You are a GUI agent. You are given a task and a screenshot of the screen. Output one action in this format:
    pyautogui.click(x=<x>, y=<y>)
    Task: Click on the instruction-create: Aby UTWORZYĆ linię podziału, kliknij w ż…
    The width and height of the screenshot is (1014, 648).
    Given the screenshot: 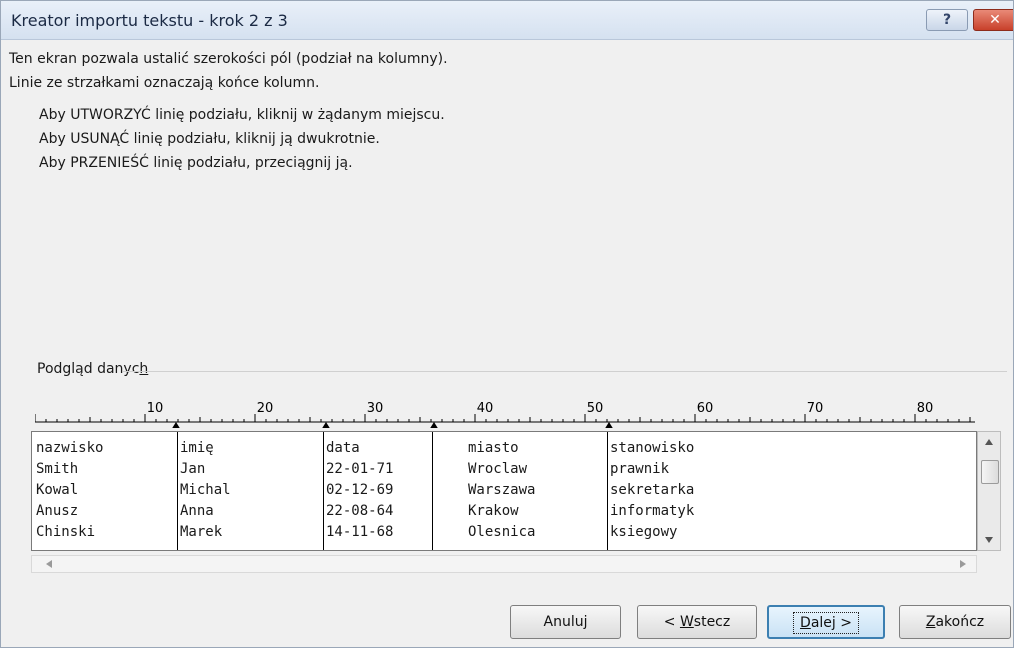 What is the action you would take?
    pyautogui.click(x=242, y=115)
    